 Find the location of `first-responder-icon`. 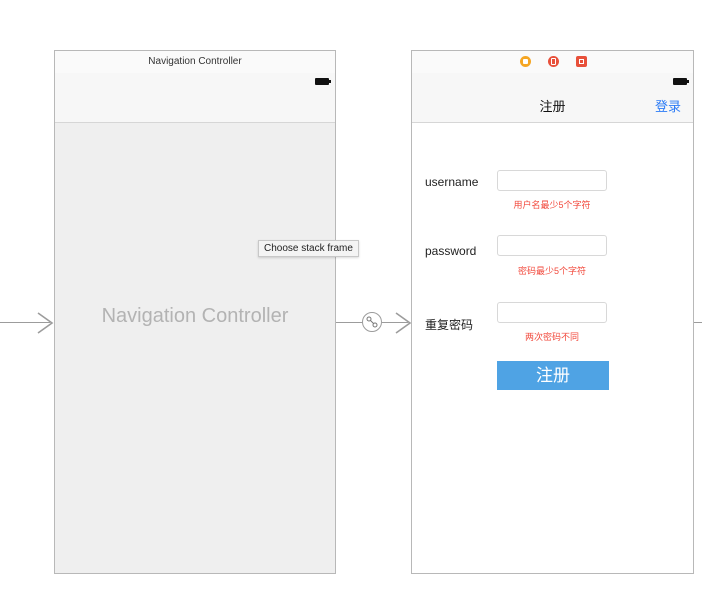

first-responder-icon is located at coordinates (553, 61).